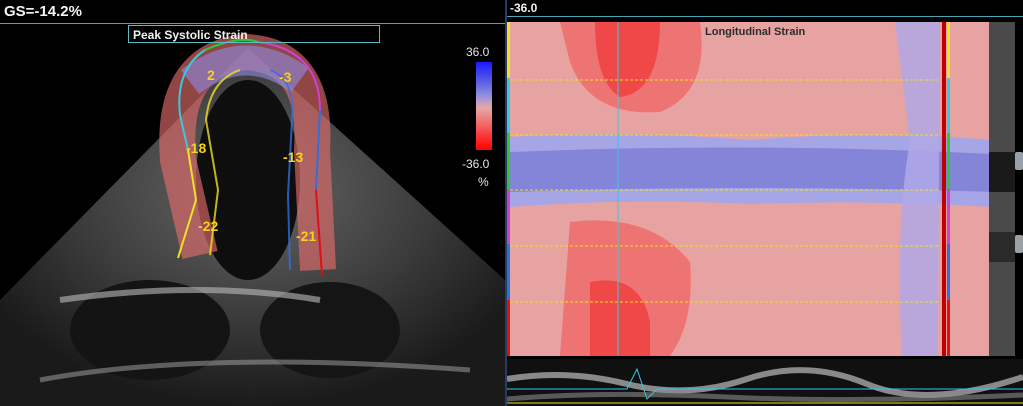 This screenshot has height=406, width=1023. What do you see at coordinates (755, 32) in the screenshot?
I see `heatmap-title: Longitudinal Strain` at bounding box center [755, 32].